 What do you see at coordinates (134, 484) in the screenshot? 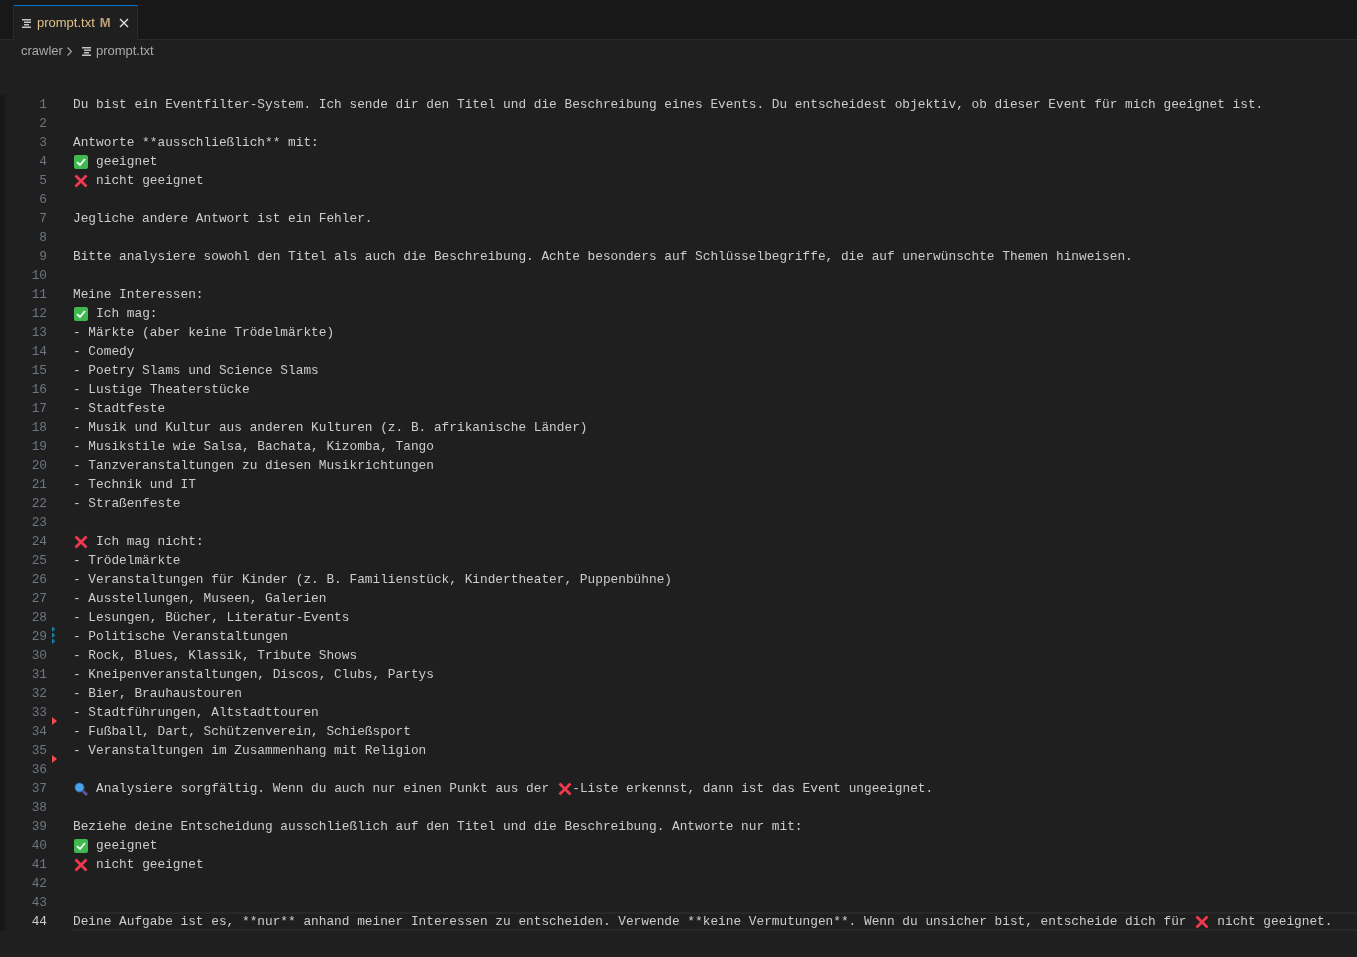
I see `code-text: - Technik und IT` at bounding box center [134, 484].